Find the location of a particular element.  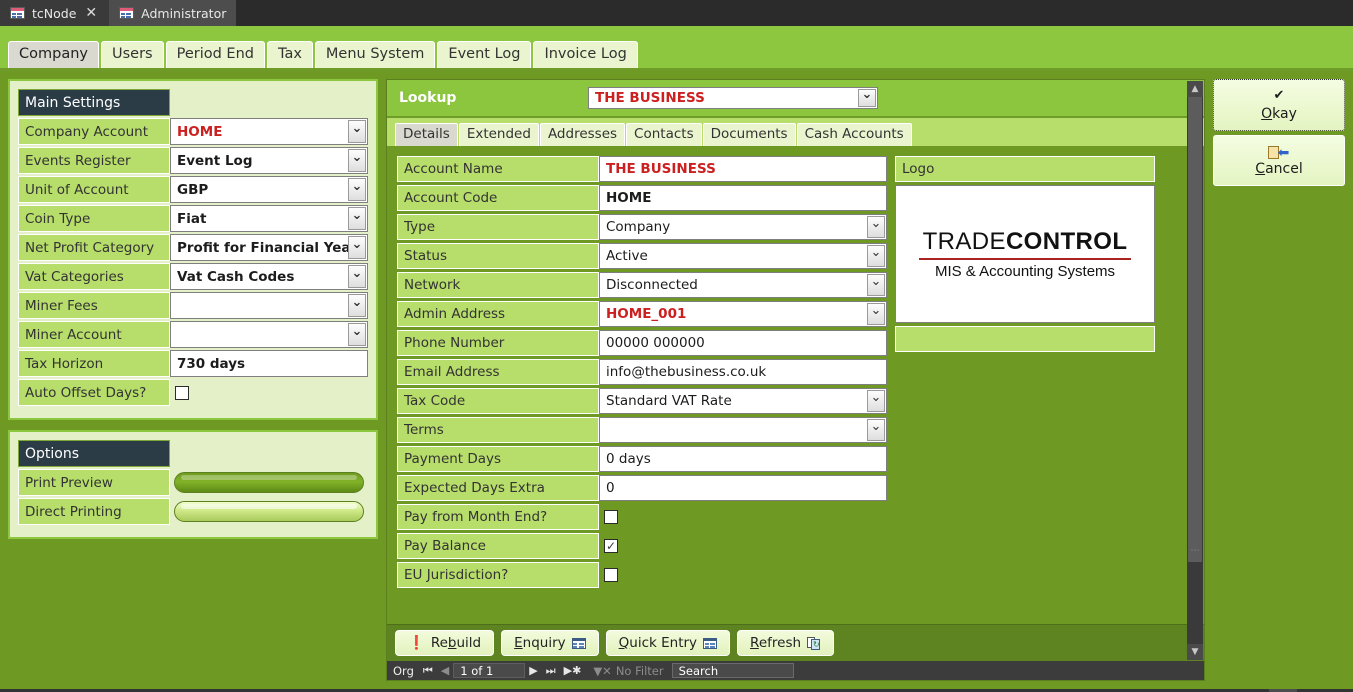

quick-entry-label: Quick Entry is located at coordinates (658, 643).